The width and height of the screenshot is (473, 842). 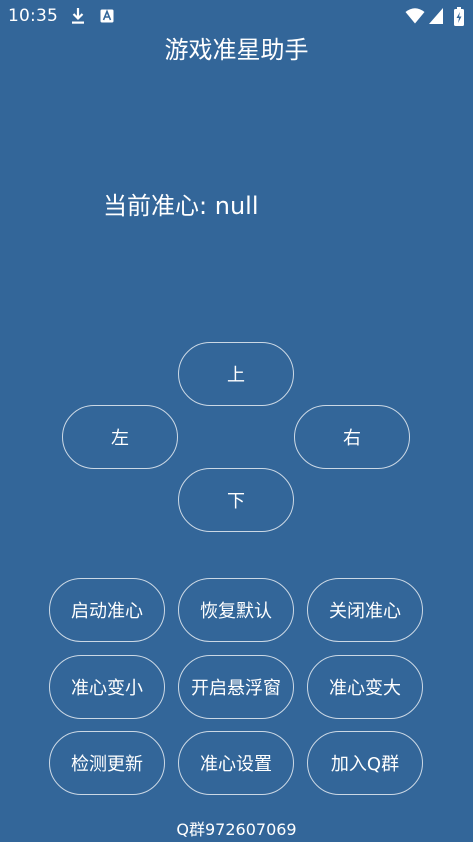 I want to click on crosshair-smaller-button: 准心变小, so click(x=107, y=687).